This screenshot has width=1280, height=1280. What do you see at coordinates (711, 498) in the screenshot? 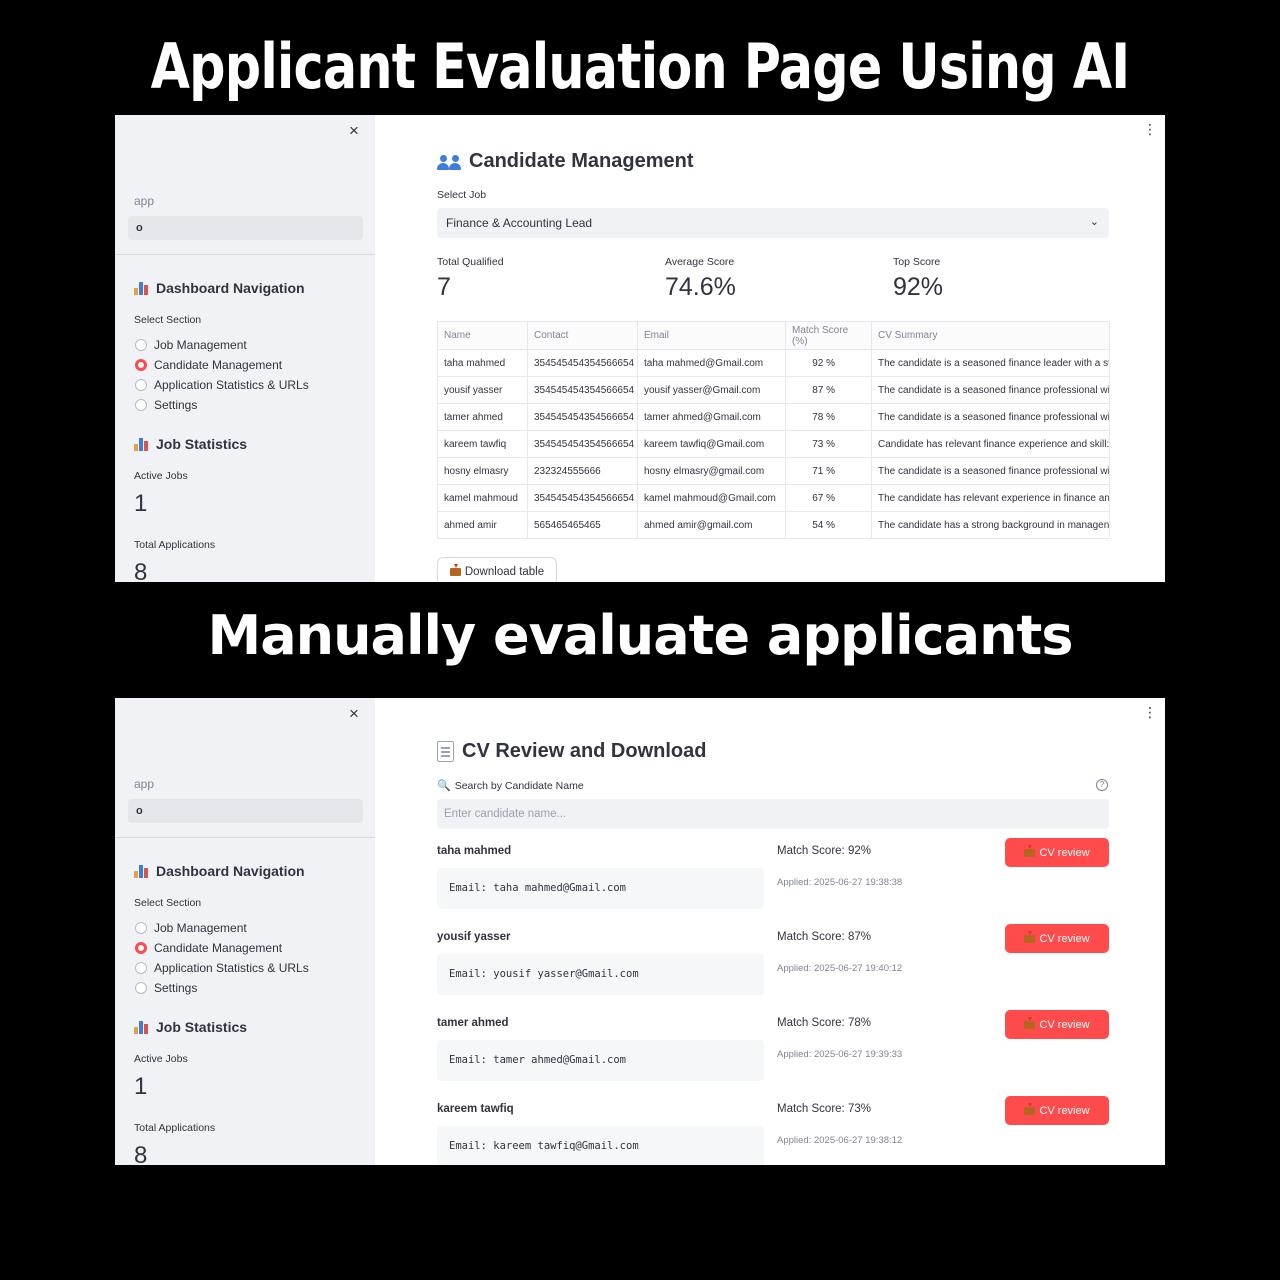
I see `cell-email: kamel mahmoud@Gmail.com` at bounding box center [711, 498].